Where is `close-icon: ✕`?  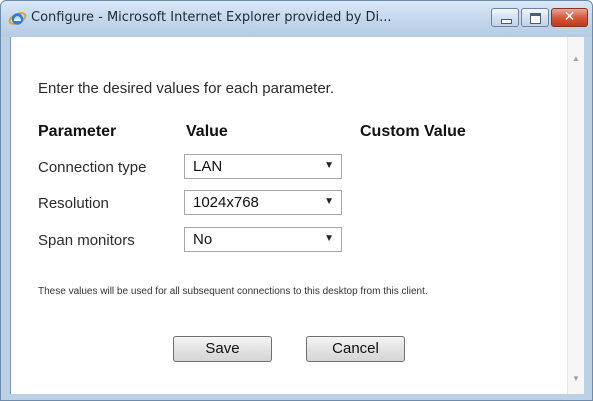
close-icon: ✕ is located at coordinates (569, 17).